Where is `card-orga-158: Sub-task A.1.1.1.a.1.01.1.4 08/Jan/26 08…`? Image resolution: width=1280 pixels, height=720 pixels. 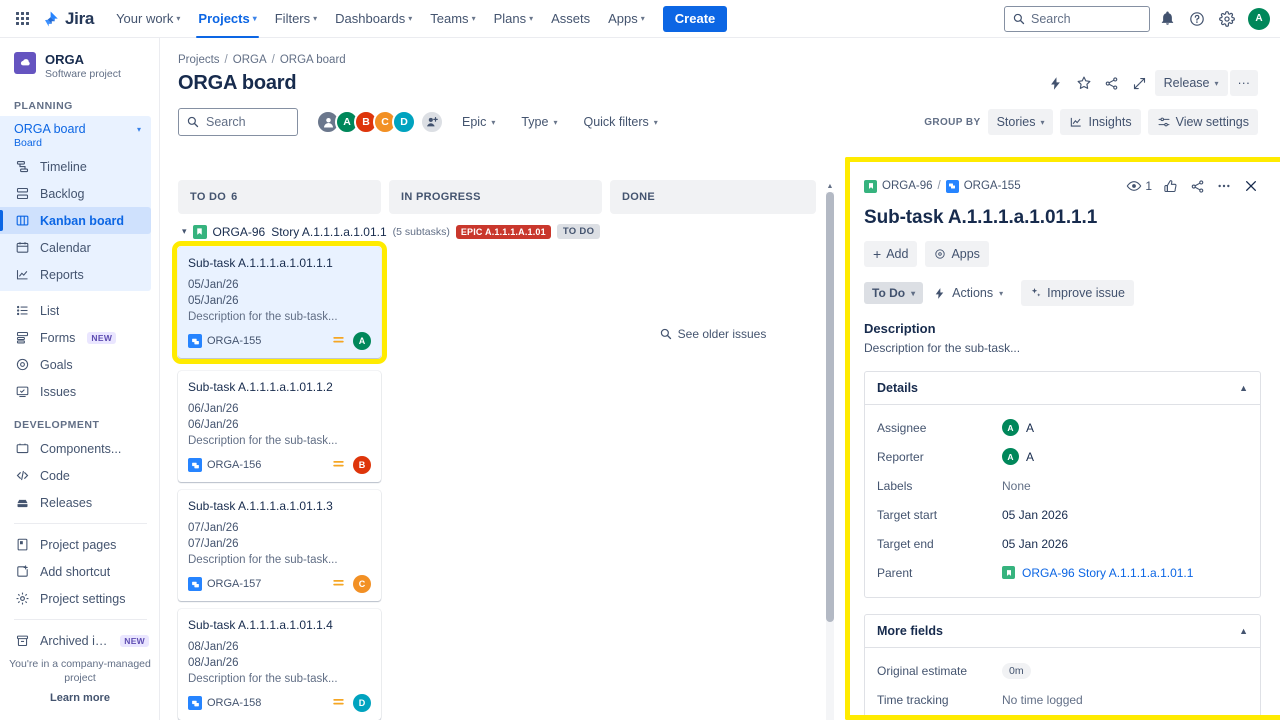 card-orga-158: Sub-task A.1.1.1.a.1.01.1.4 08/Jan/26 08… is located at coordinates (279, 664).